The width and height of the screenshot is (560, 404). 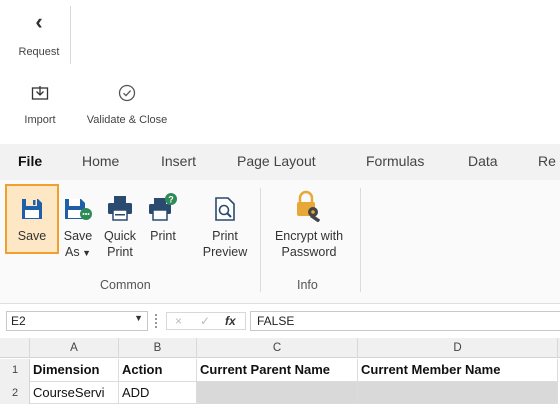 I want to click on chevron-left-icon: ‹, so click(x=39, y=21).